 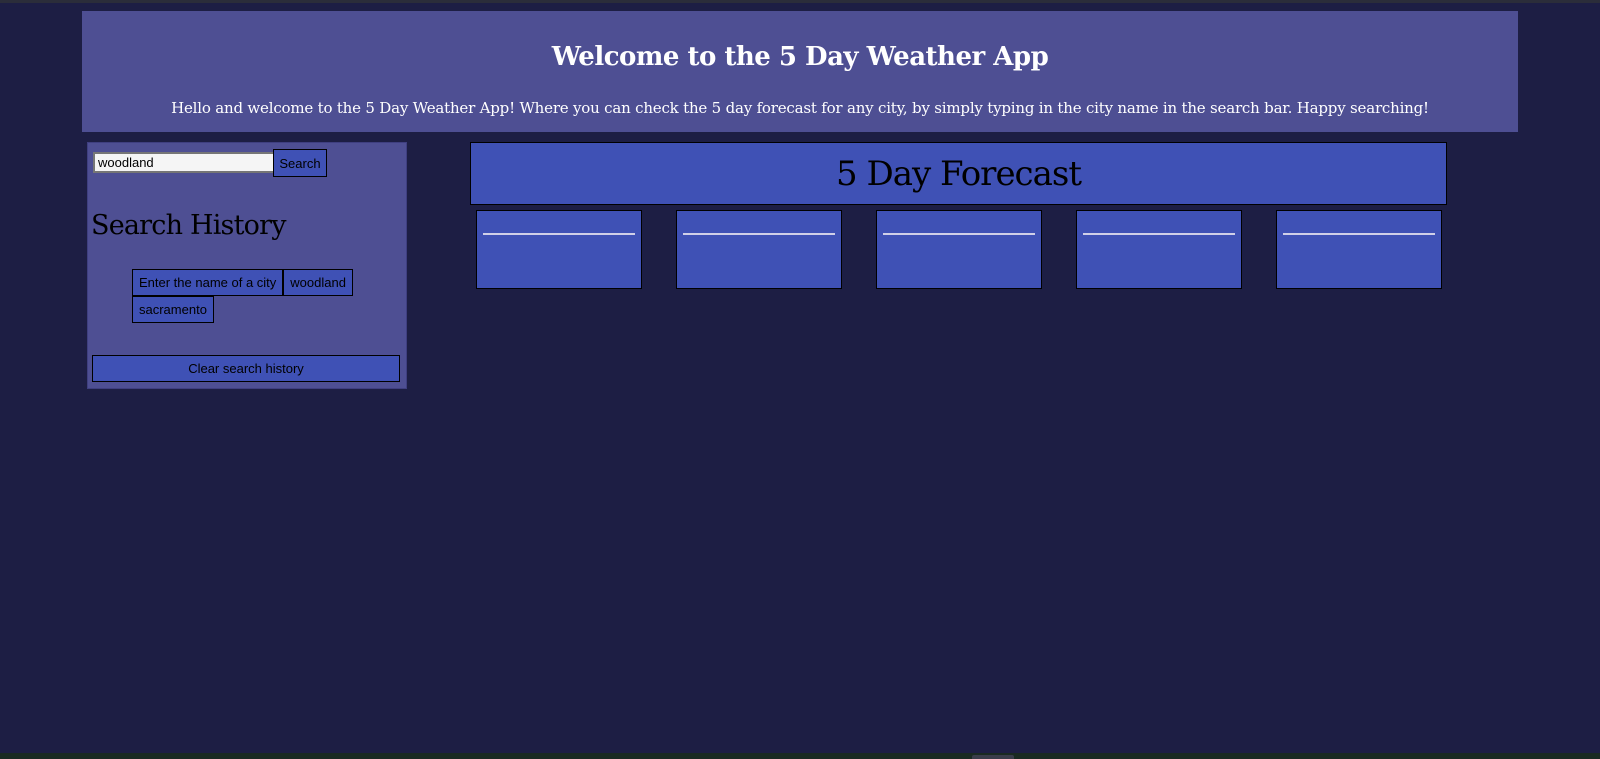 I want to click on forecast-title: 5 Day Forecast, so click(x=959, y=173).